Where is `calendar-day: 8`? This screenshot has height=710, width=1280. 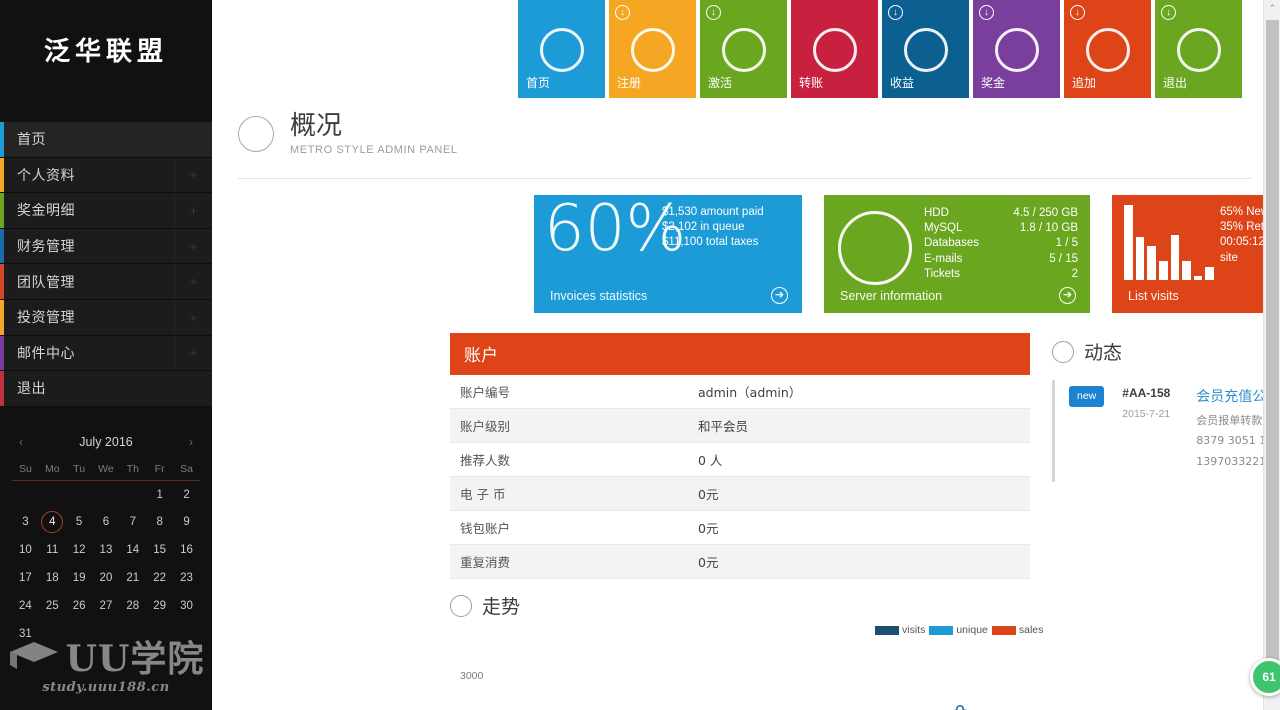 calendar-day: 8 is located at coordinates (159, 522).